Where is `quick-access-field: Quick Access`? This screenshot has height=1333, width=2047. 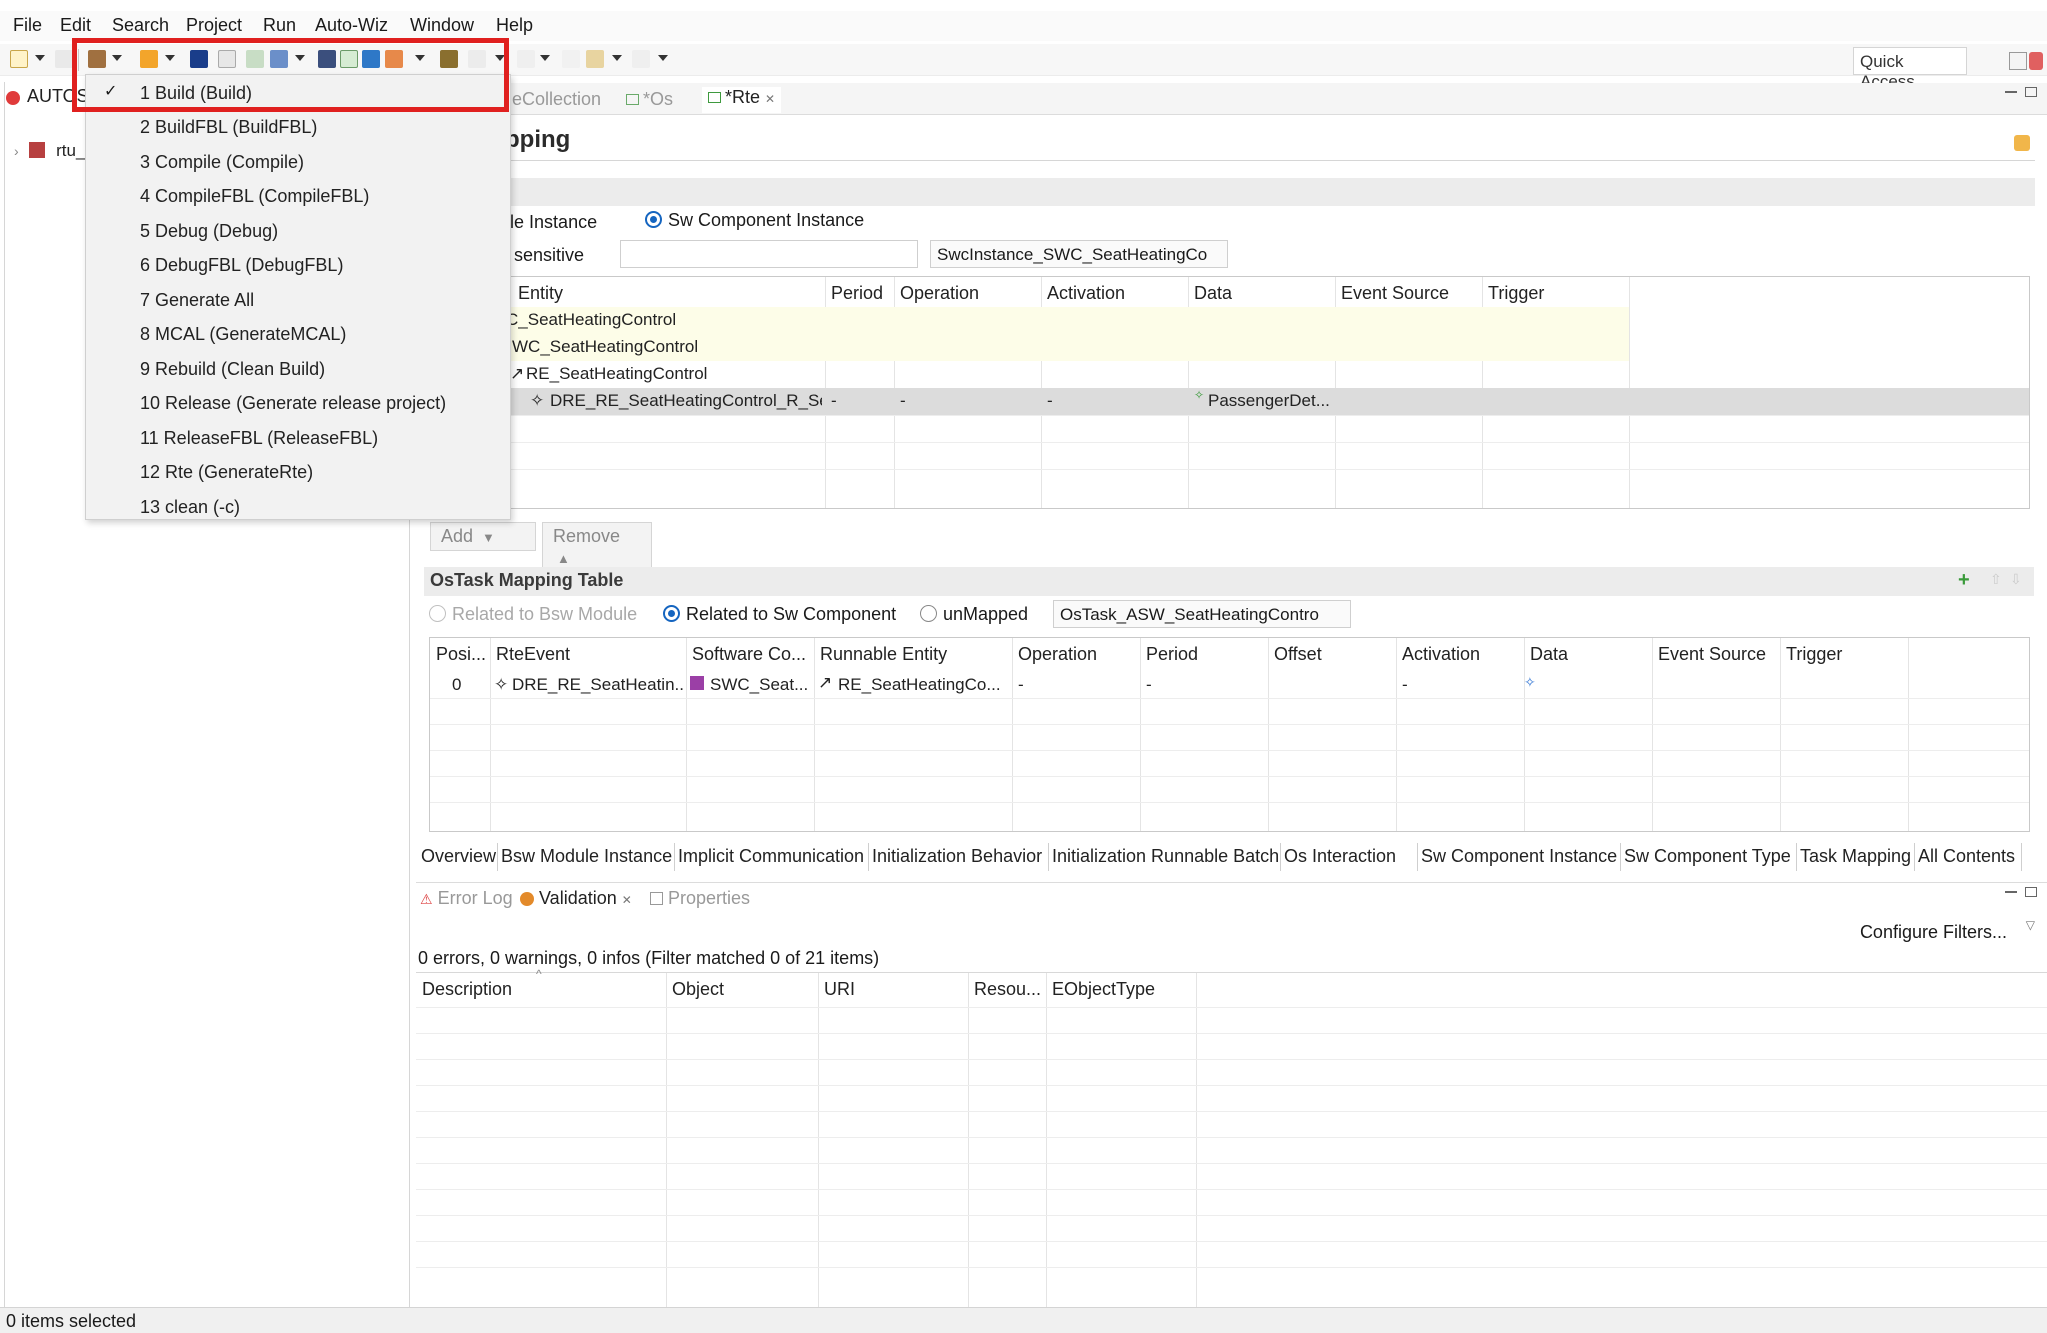 quick-access-field: Quick Access is located at coordinates (1910, 69).